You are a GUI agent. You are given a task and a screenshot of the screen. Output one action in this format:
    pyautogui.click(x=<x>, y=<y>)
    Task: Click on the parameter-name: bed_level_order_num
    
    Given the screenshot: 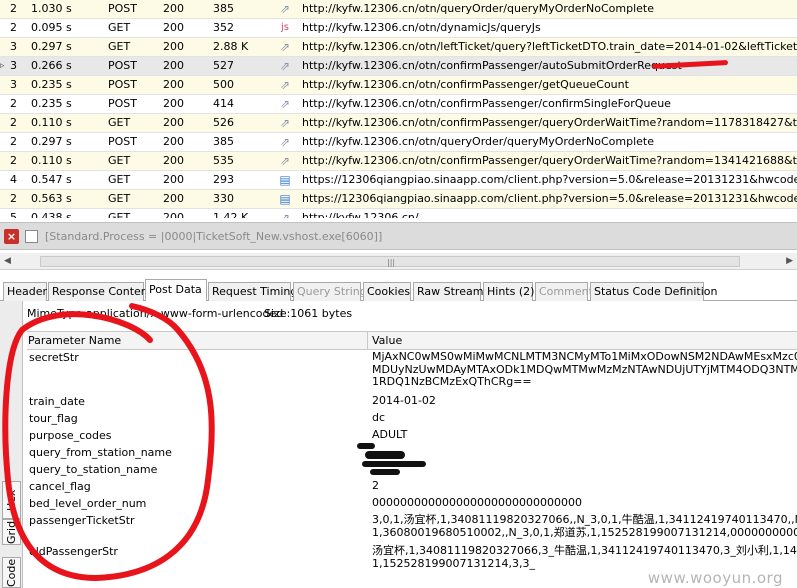 What is the action you would take?
    pyautogui.click(x=88, y=503)
    